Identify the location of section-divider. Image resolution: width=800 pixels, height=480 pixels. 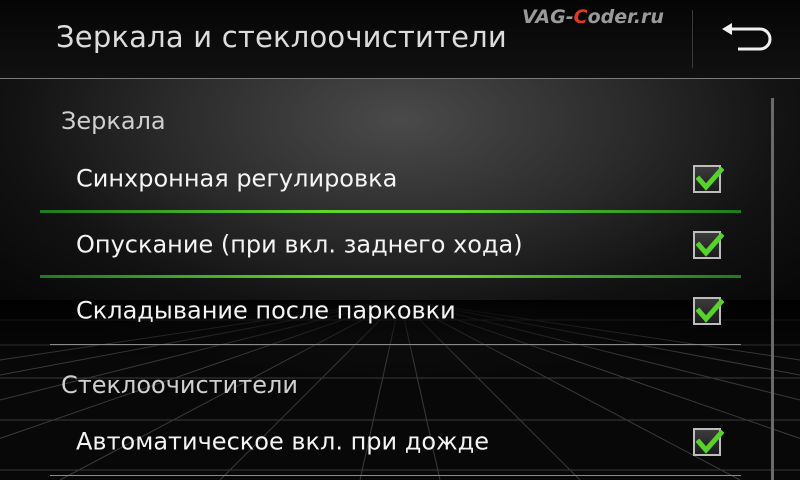
(395, 344).